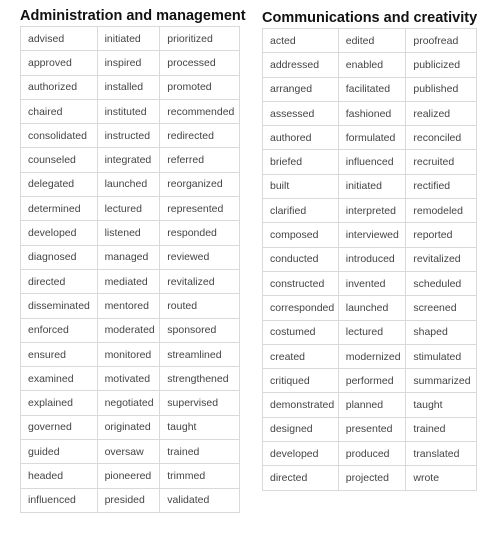 The image size is (500, 534). Describe the element at coordinates (441, 211) in the screenshot. I see `verb-cell: remodeled` at that location.